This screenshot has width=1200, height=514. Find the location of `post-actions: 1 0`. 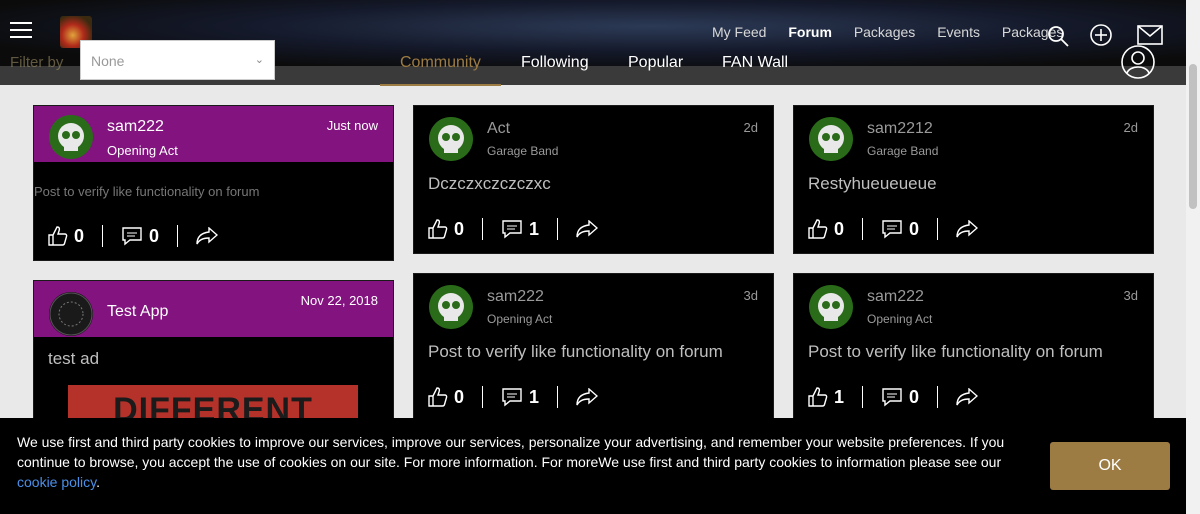

post-actions: 1 0 is located at coordinates (893, 397).